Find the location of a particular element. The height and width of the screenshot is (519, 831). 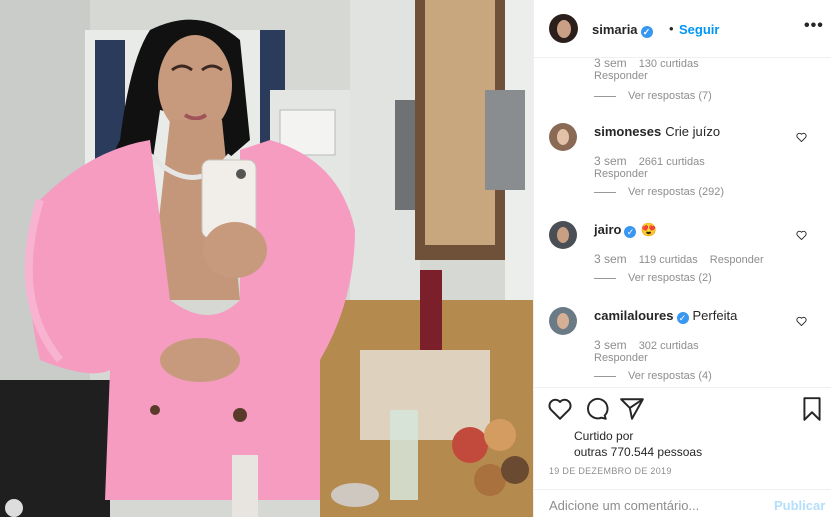

view-replies-button: Ver respostas (7) is located at coordinates (653, 96).